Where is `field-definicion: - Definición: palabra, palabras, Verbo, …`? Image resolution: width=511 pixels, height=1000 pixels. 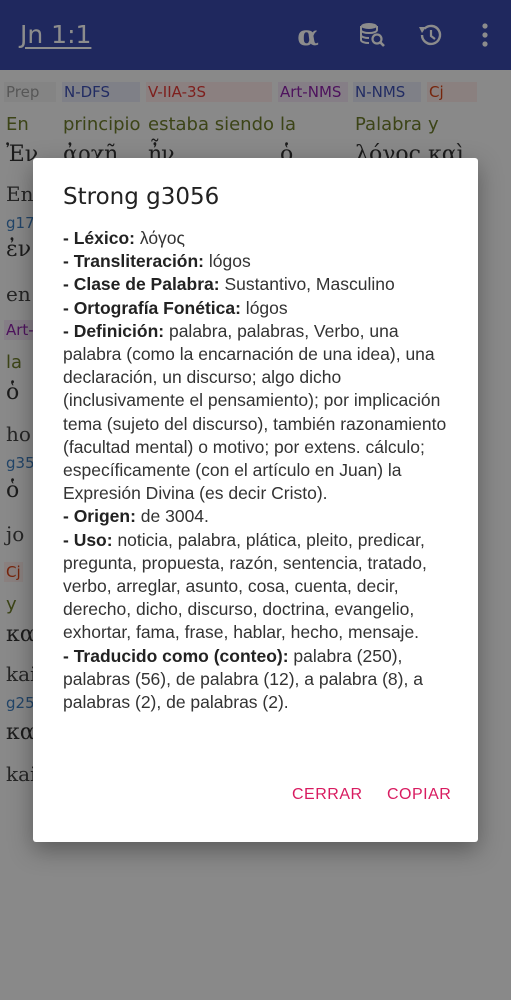
field-definicion: - Definición: palabra, palabras, Verbo, … is located at coordinates (259, 413).